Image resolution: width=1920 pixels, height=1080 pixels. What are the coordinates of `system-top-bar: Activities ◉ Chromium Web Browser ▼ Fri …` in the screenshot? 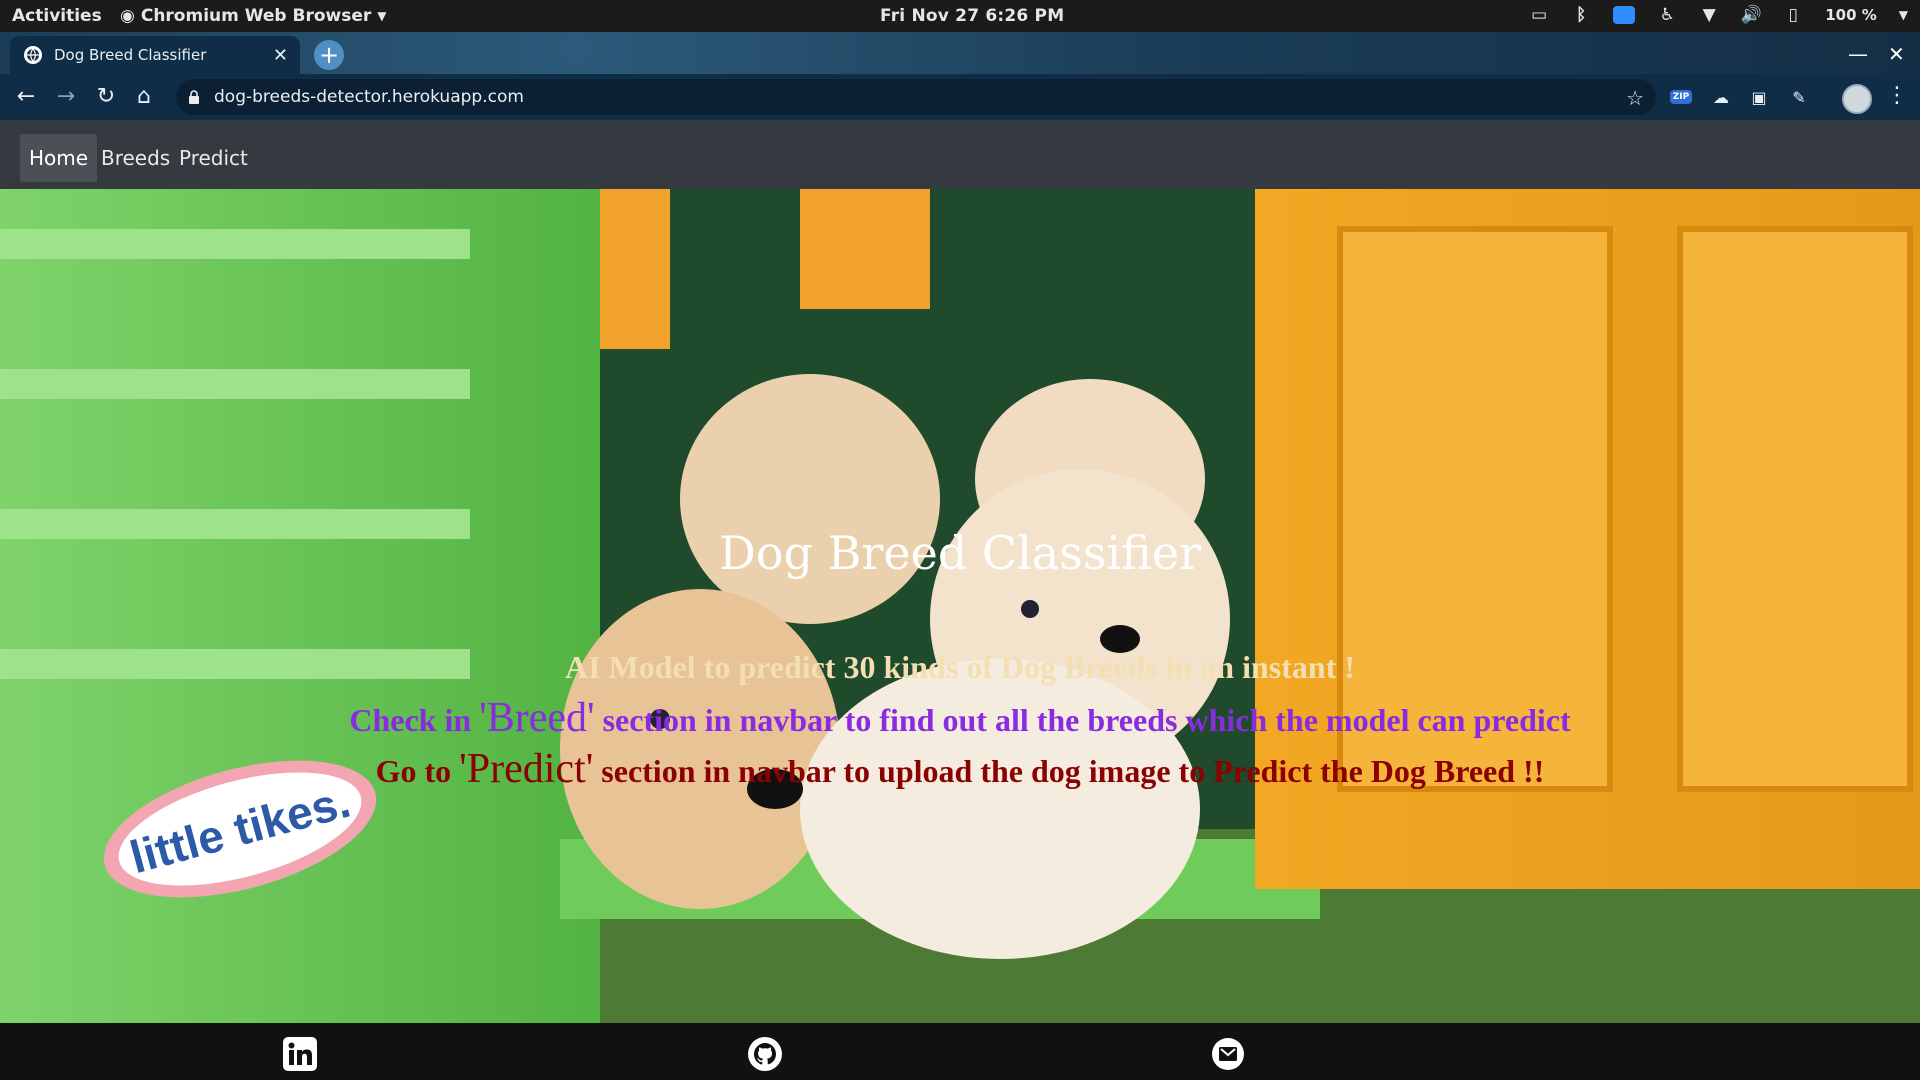 It's located at (960, 16).